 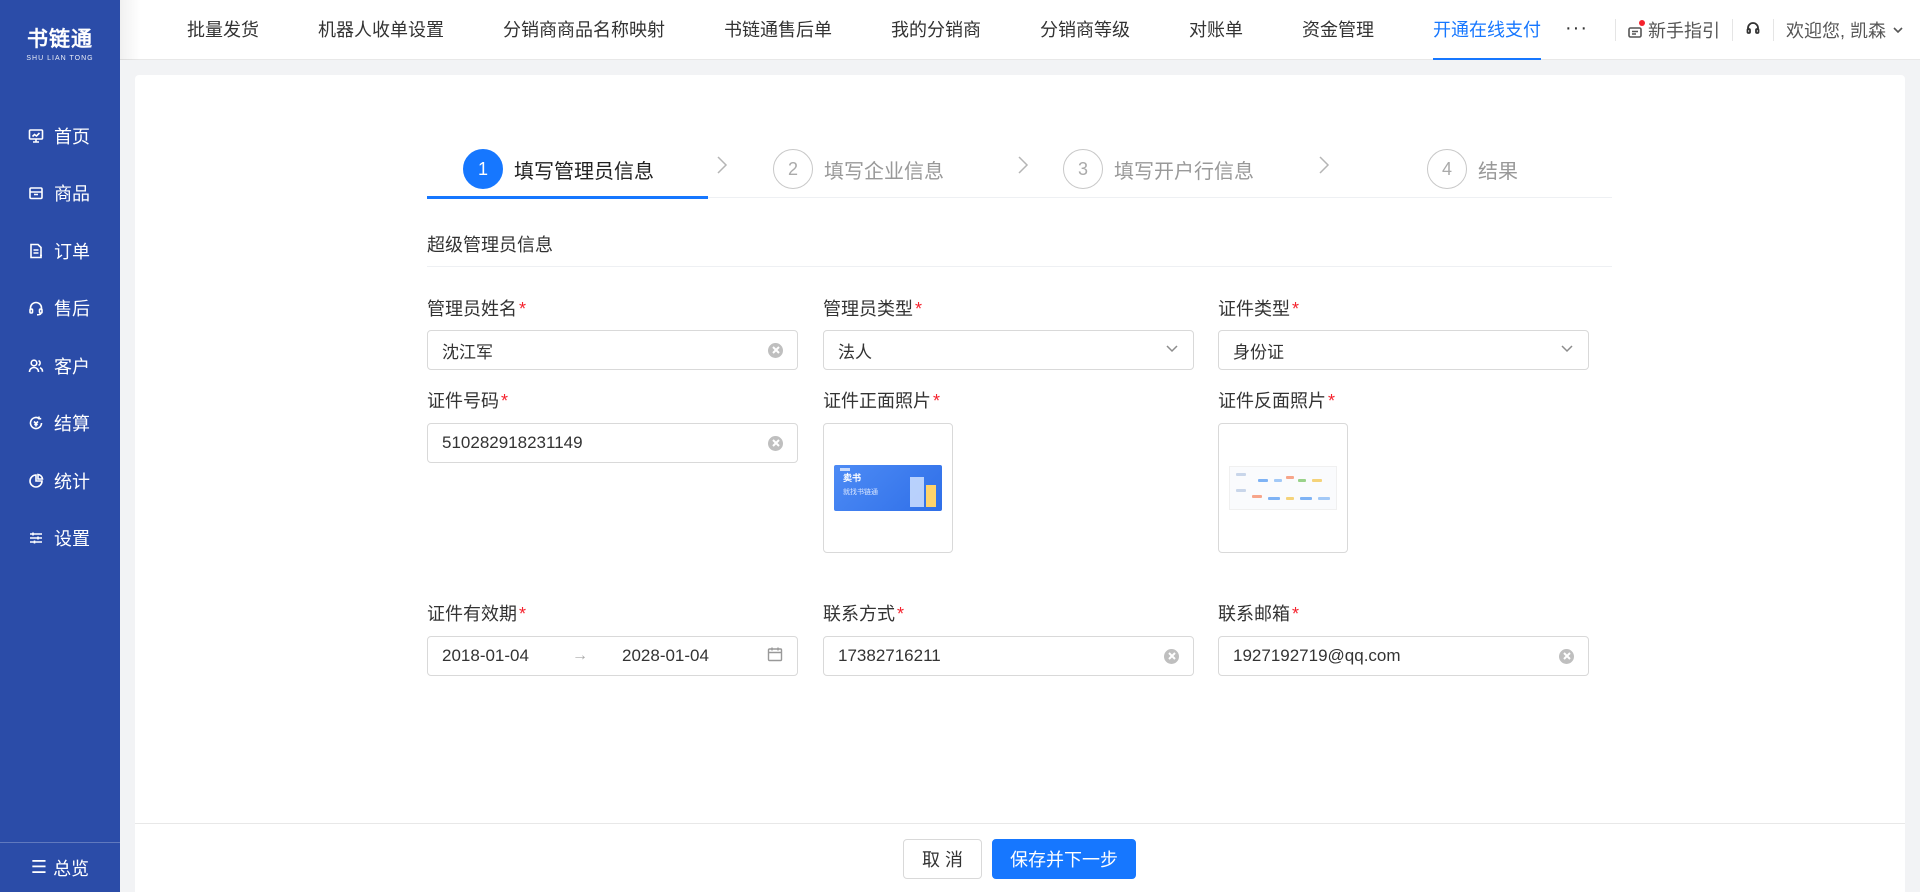 I want to click on save-next-button: 保存并下一步, so click(x=1064, y=859).